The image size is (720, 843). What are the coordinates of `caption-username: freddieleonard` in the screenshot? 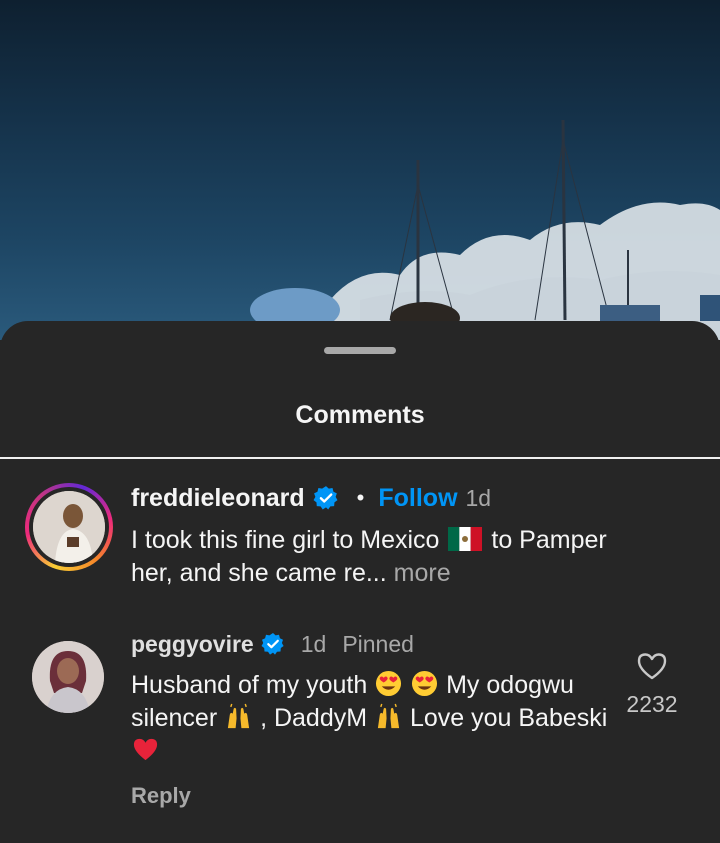 It's located at (218, 498).